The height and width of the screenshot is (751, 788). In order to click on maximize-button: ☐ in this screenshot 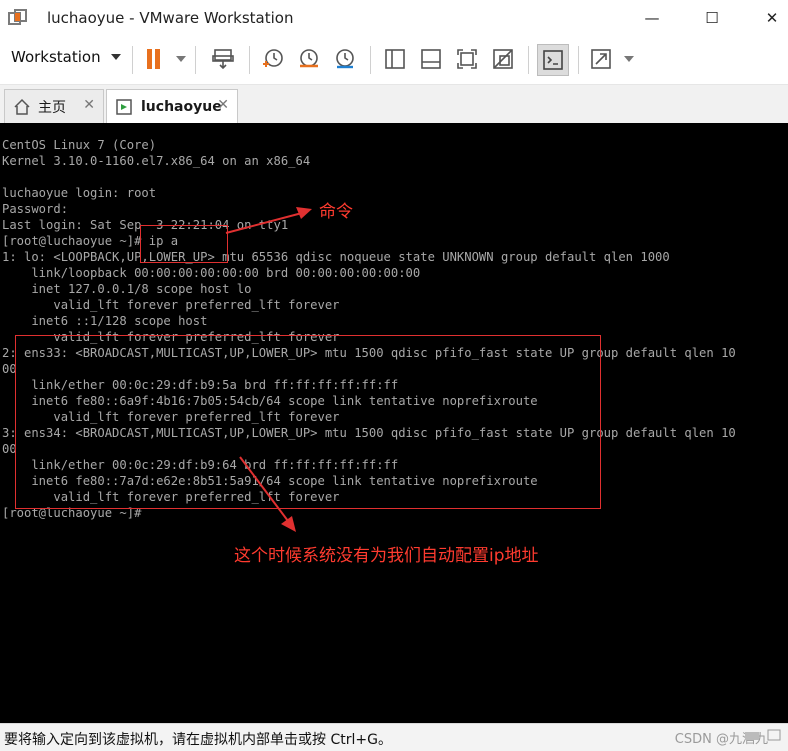, I will do `click(712, 18)`.